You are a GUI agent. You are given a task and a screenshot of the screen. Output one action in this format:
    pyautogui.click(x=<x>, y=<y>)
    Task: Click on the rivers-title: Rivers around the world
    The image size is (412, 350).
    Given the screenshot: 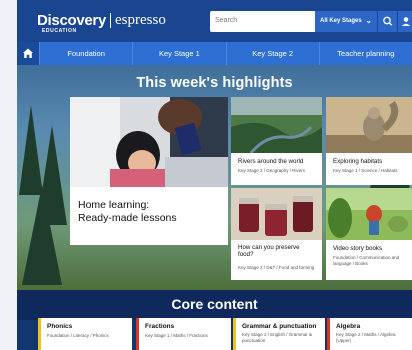 What is the action you would take?
    pyautogui.click(x=271, y=161)
    